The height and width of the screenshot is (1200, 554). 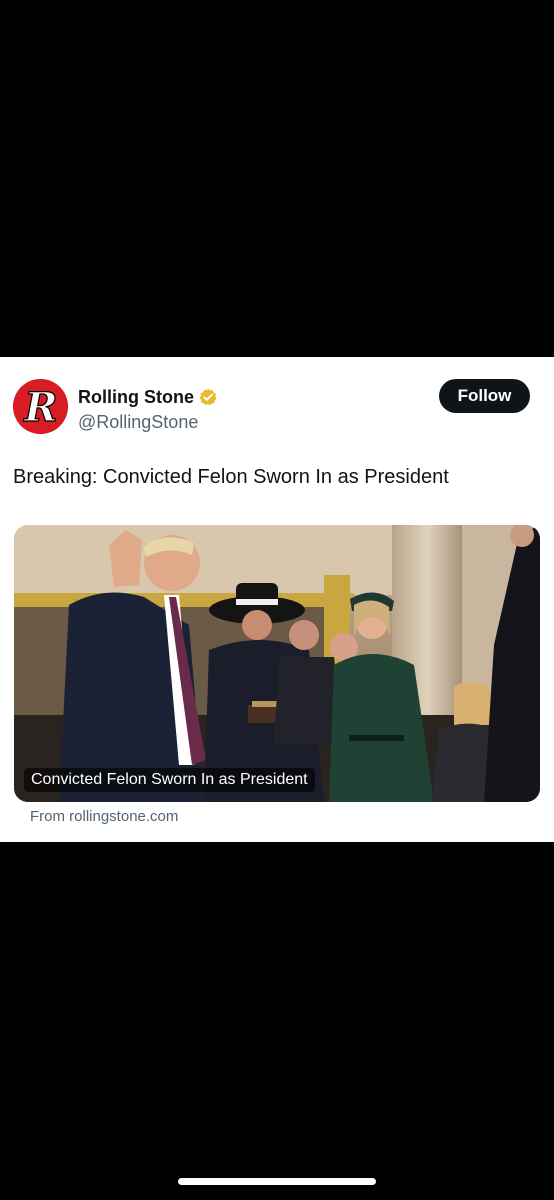 What do you see at coordinates (271, 407) in the screenshot?
I see `tweet-header: R Rolling Stone @RollingStone Follow` at bounding box center [271, 407].